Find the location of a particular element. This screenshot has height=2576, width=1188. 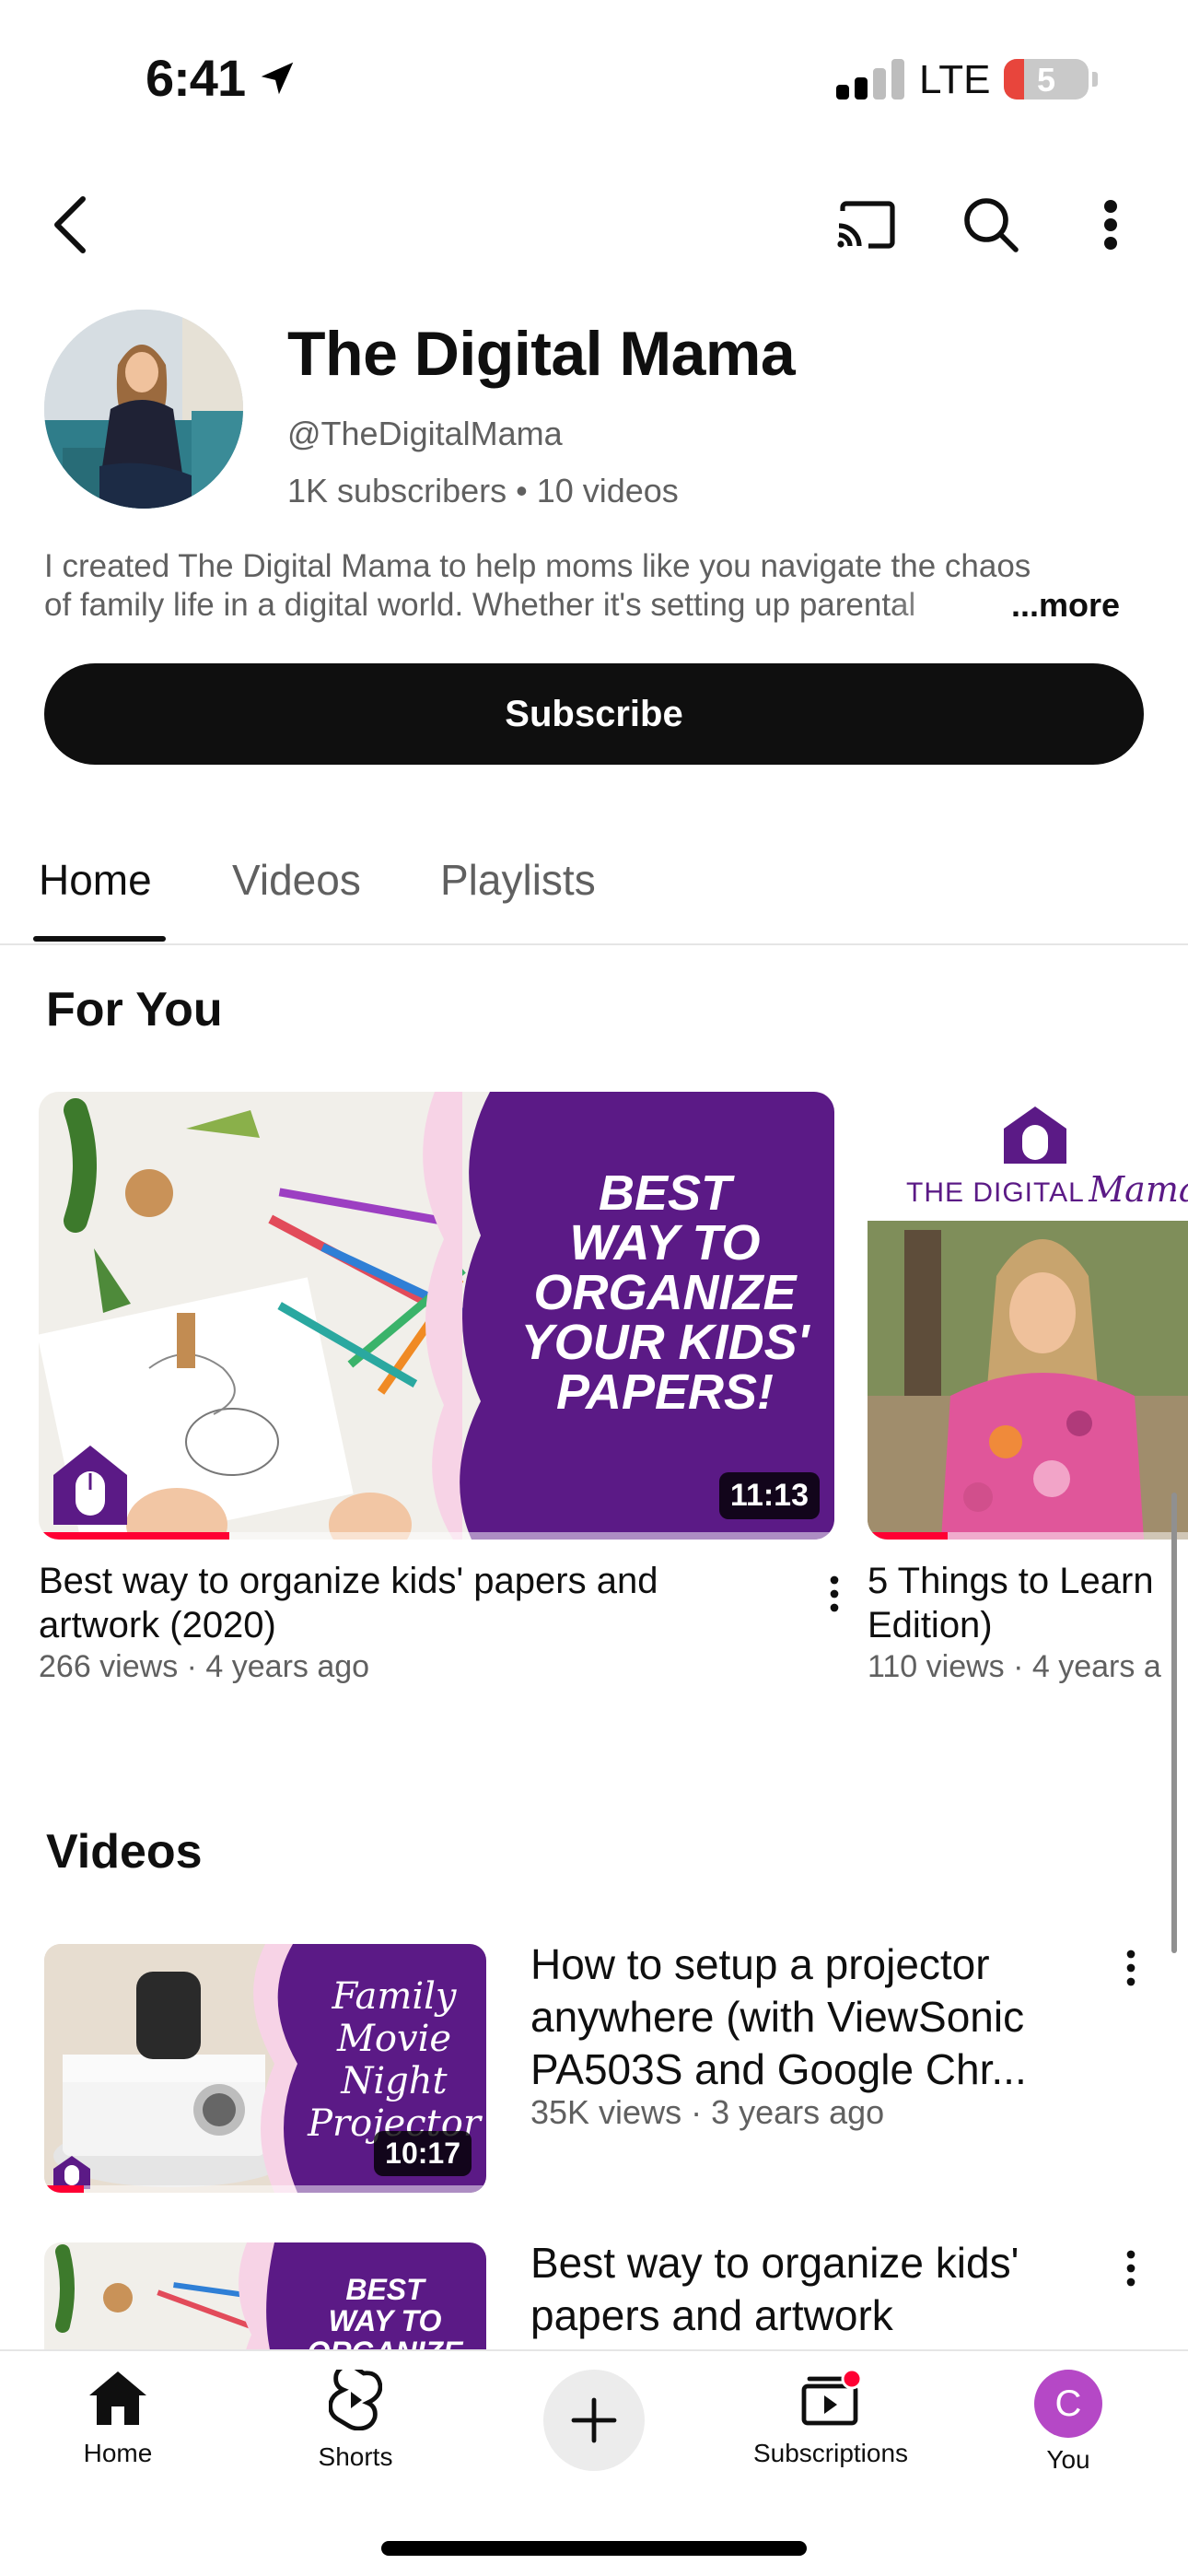

description-more-link: ...more is located at coordinates (1066, 605).